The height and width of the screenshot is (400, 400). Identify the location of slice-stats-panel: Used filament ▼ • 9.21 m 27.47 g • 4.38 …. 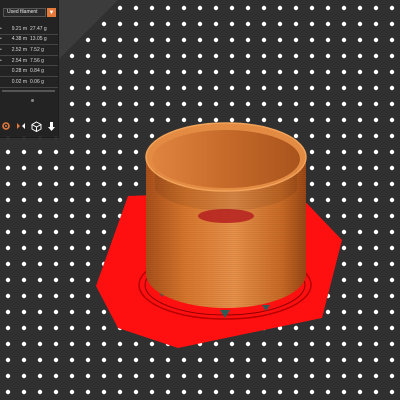
(29, 69).